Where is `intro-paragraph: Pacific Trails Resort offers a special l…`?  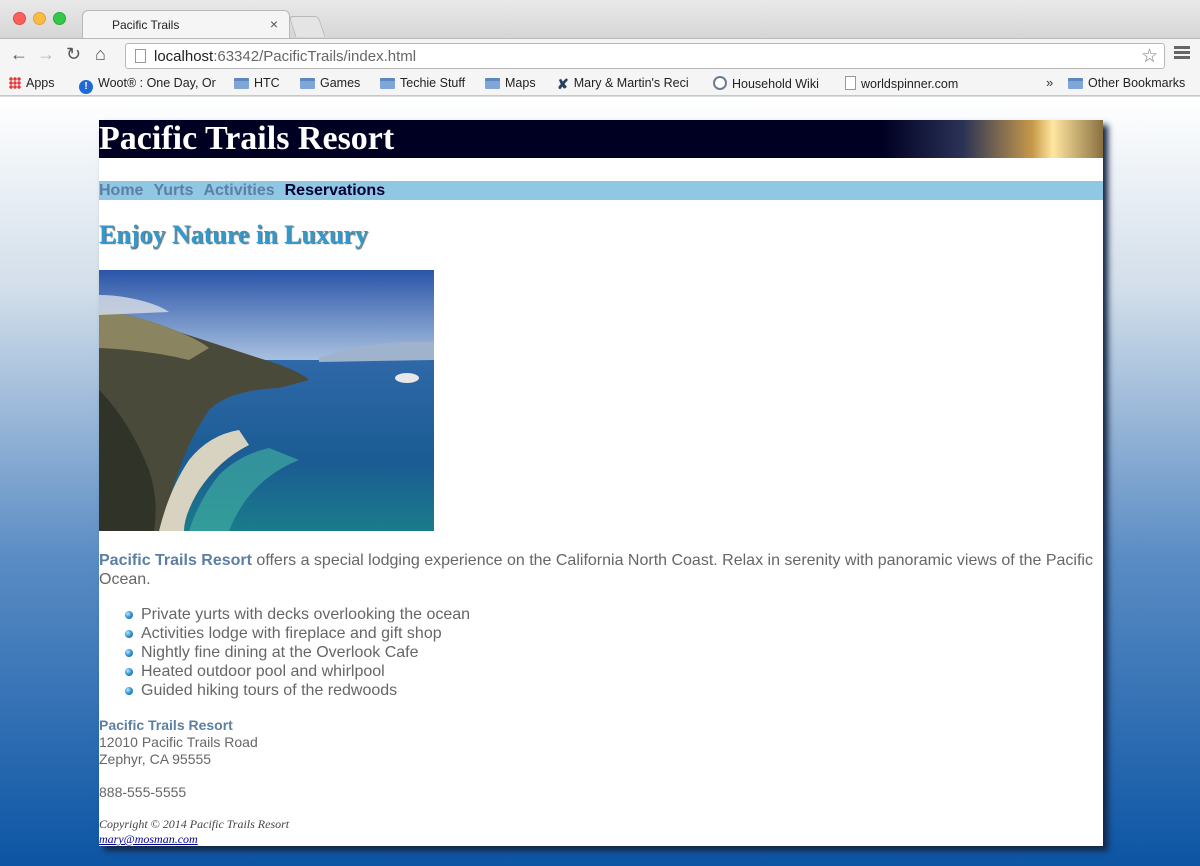 intro-paragraph: Pacific Trails Resort offers a special l… is located at coordinates (599, 570).